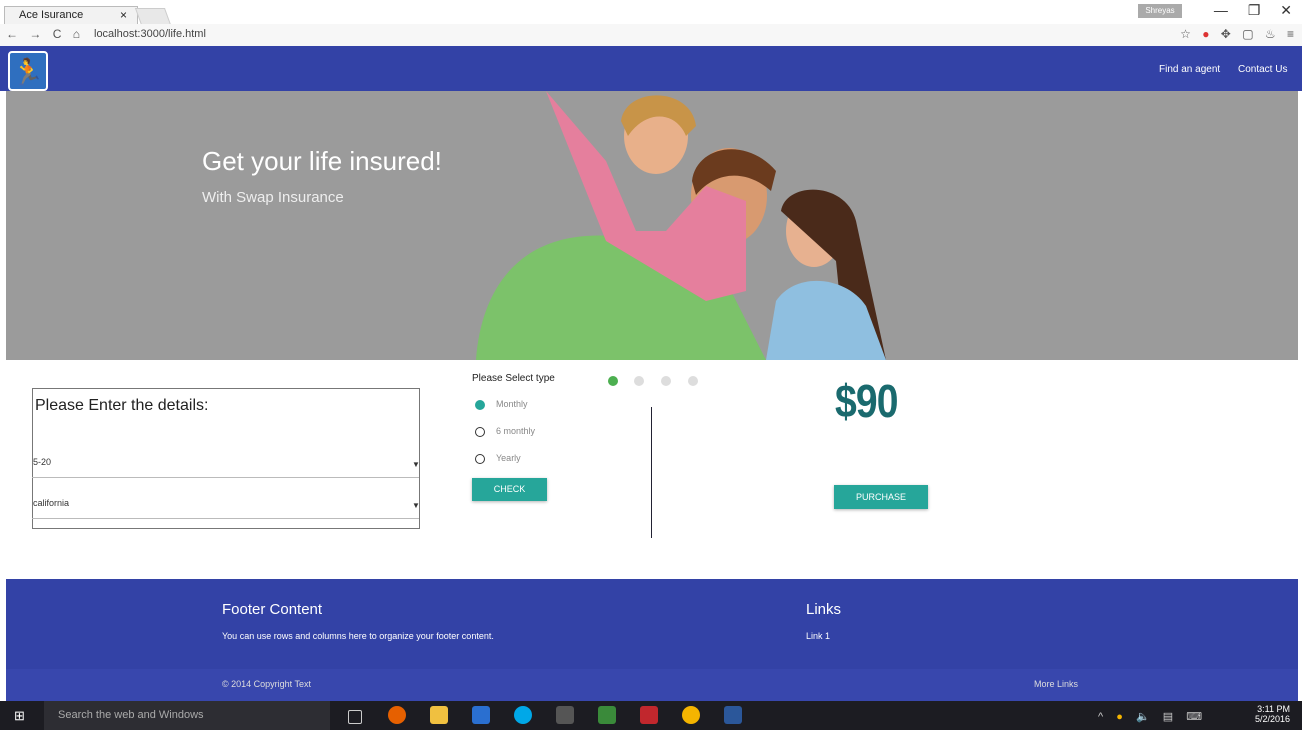 This screenshot has width=1302, height=730. I want to click on new-tab-button, so click(153, 16).